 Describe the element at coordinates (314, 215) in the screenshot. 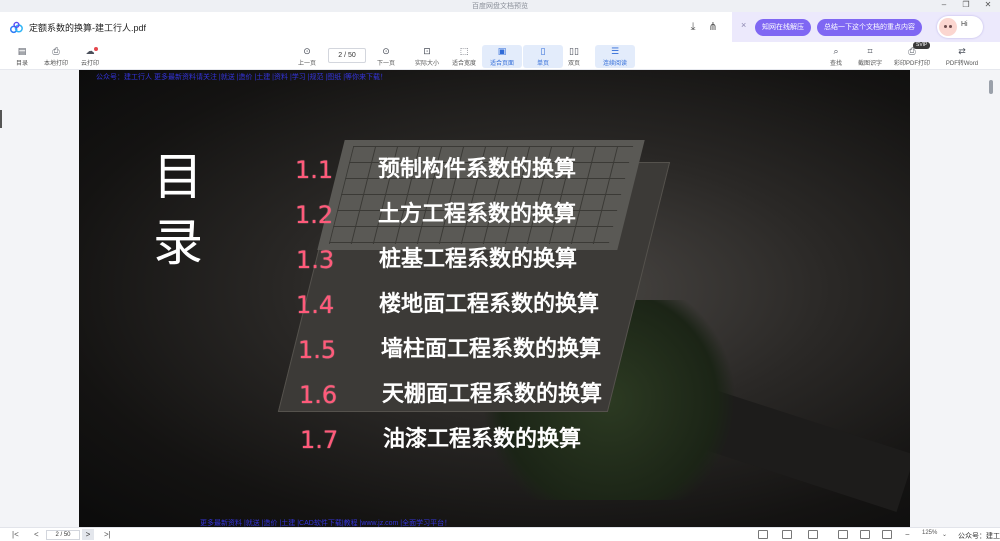

I see `toc-number: 1.2` at that location.